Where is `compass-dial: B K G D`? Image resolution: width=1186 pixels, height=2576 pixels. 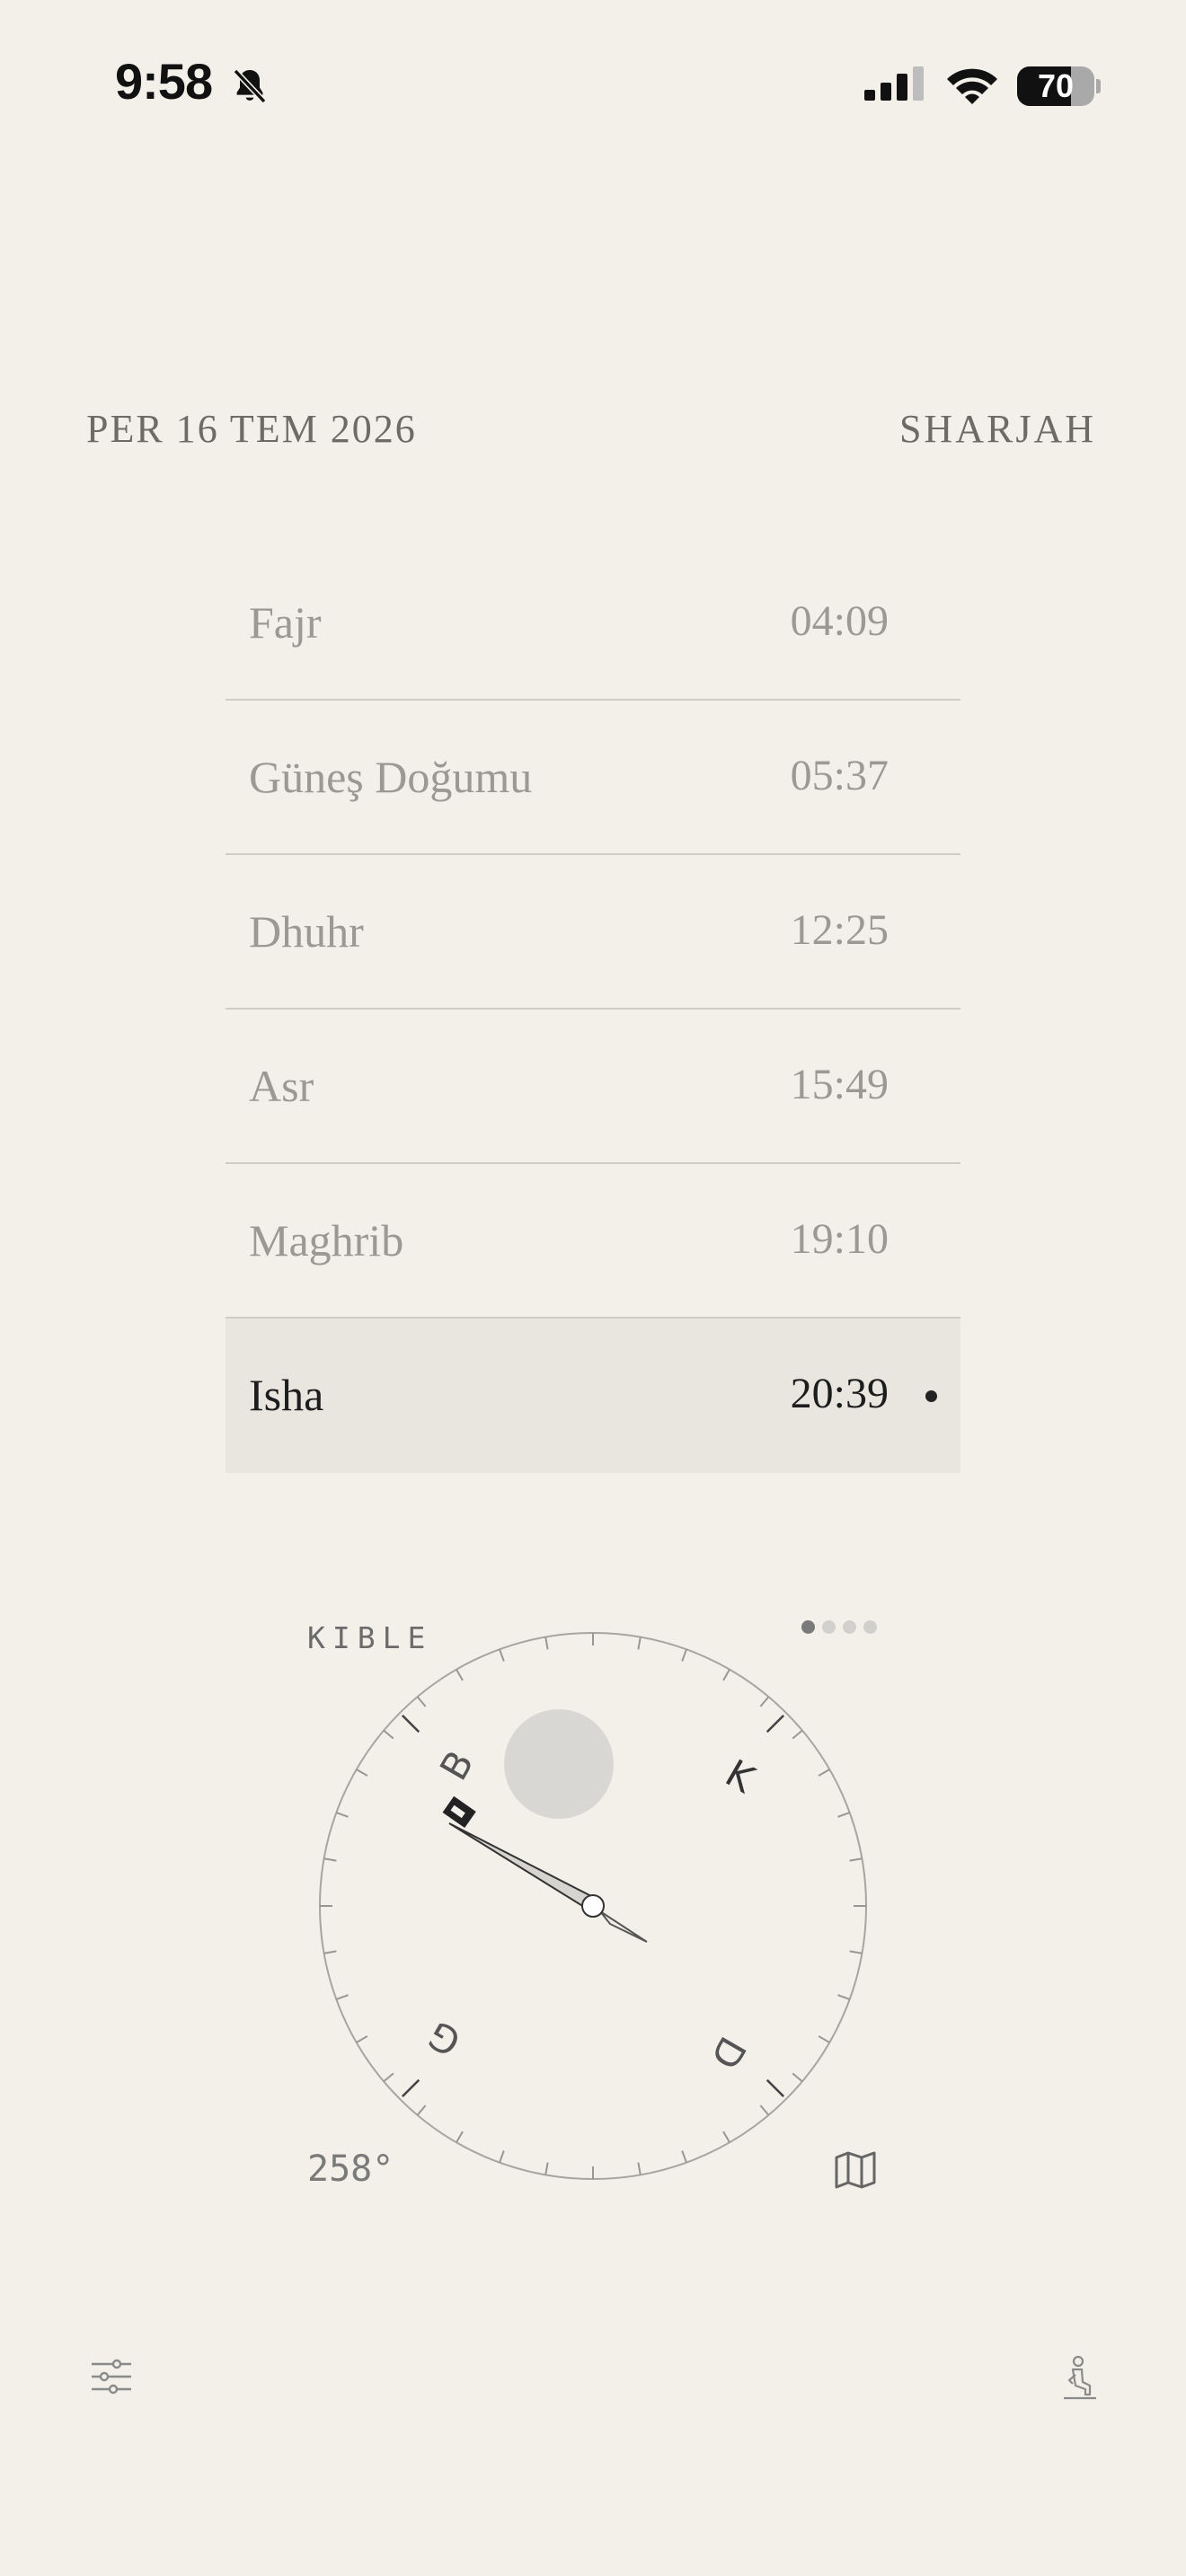
compass-dial: B K G D is located at coordinates (593, 1906).